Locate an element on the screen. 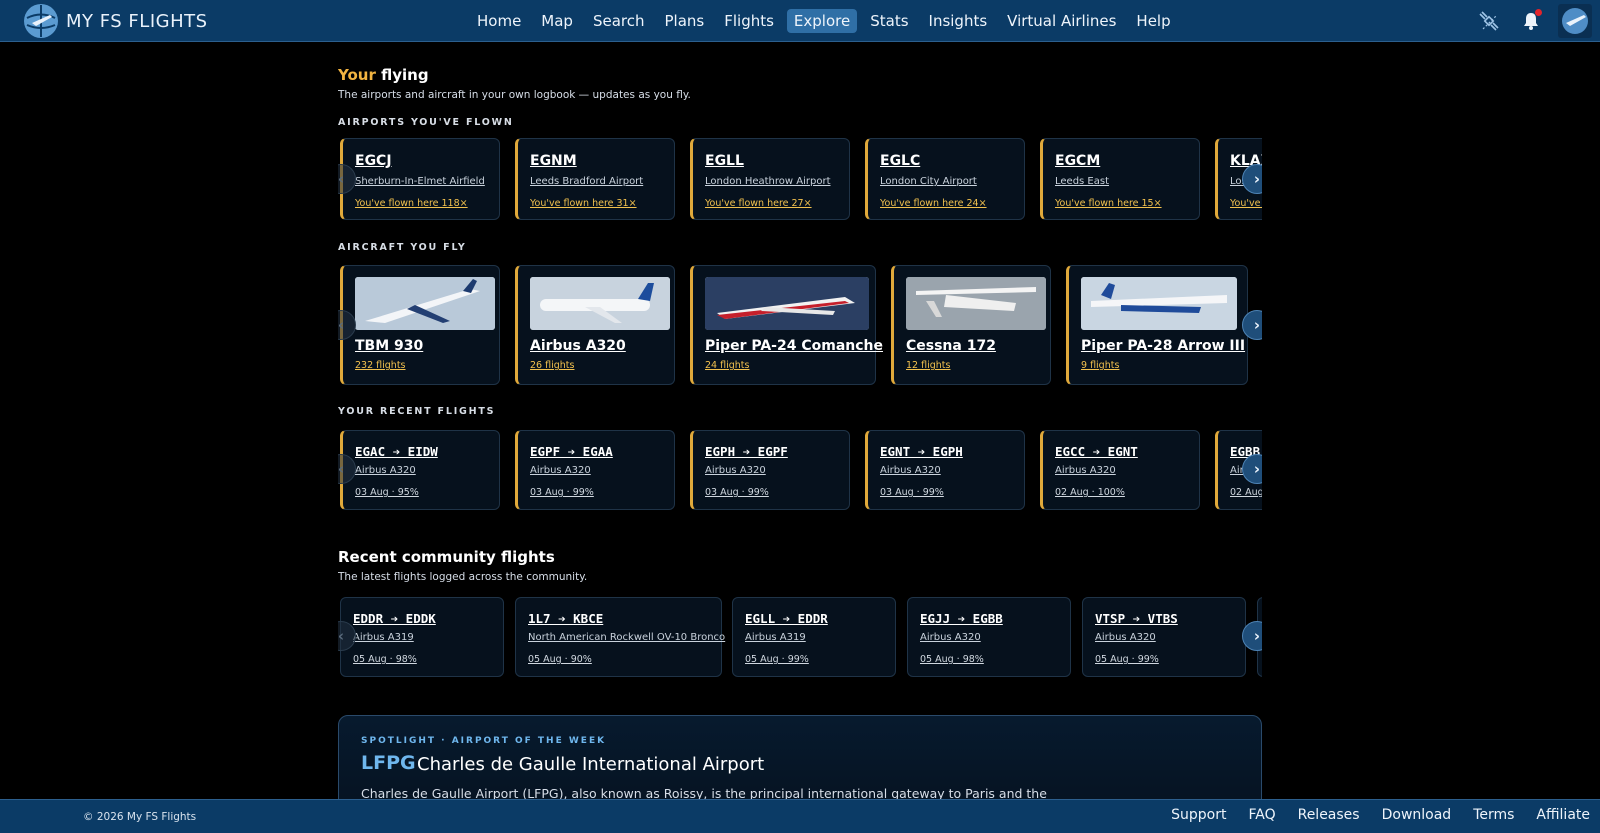 Image resolution: width=1600 pixels, height=833 pixels. site-logo: MY FS FLIGHTS is located at coordinates (115, 21).